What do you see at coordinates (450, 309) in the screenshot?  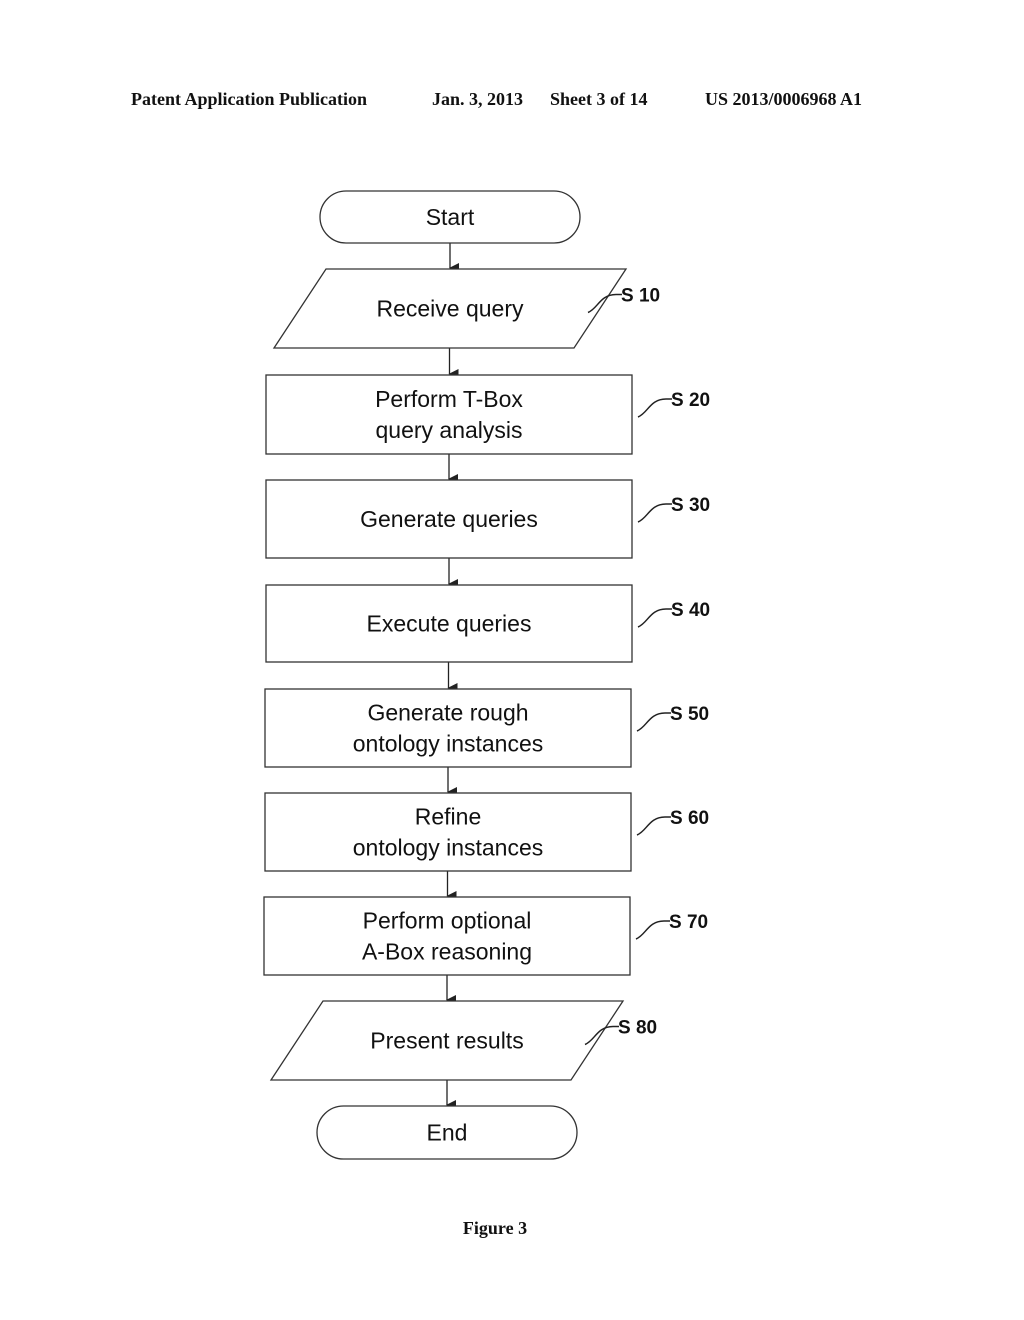 I see `node-label: Receive query` at bounding box center [450, 309].